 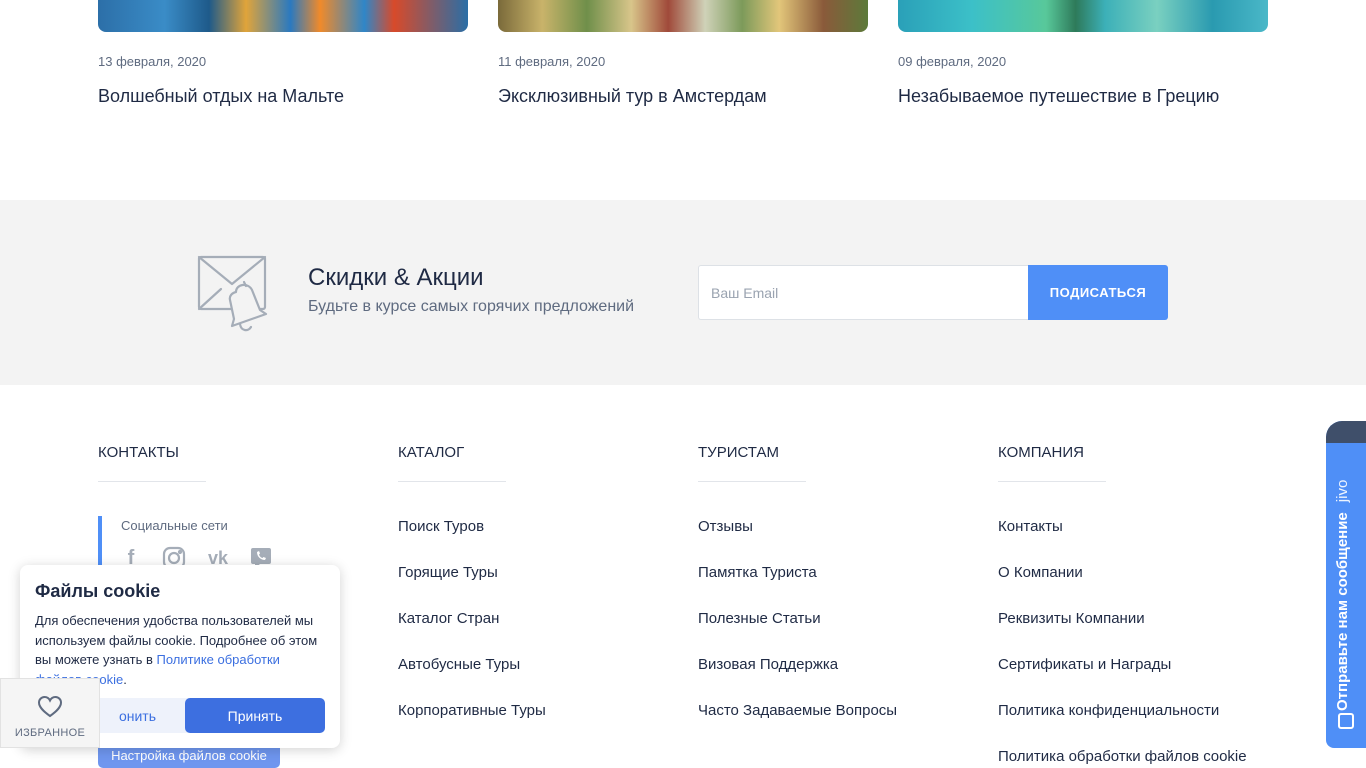 I want to click on footer-link-contacts: Контакты, so click(x=1030, y=526).